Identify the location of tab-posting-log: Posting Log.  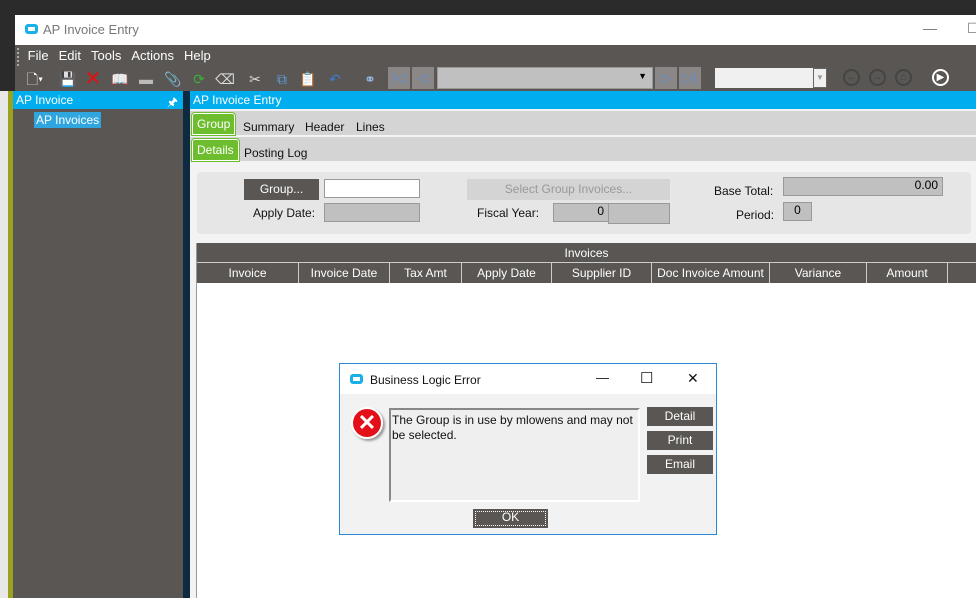
(275, 153).